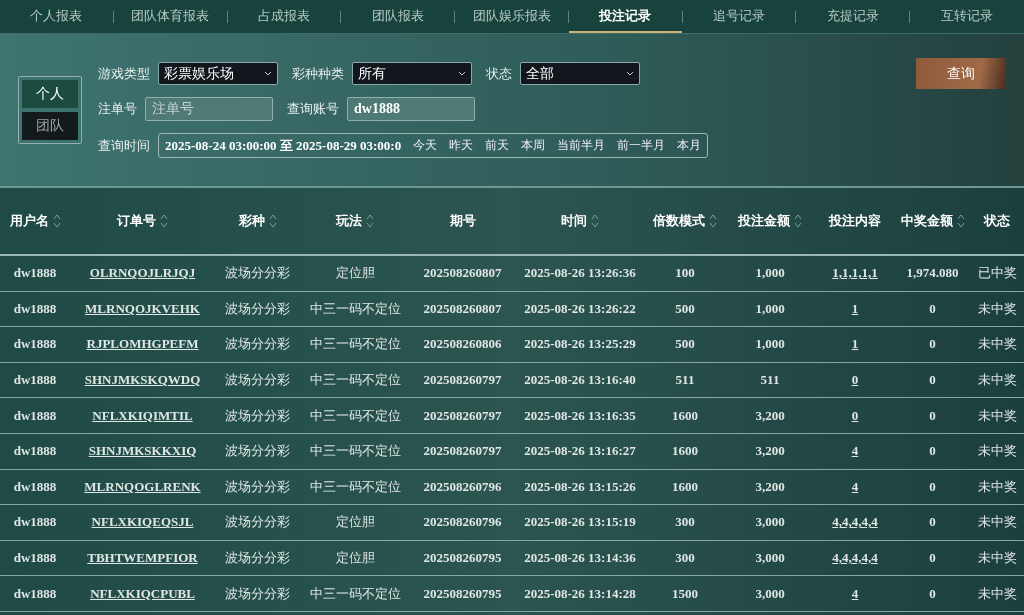 The image size is (1024, 615). I want to click on account-field: dw1888, so click(411, 109).